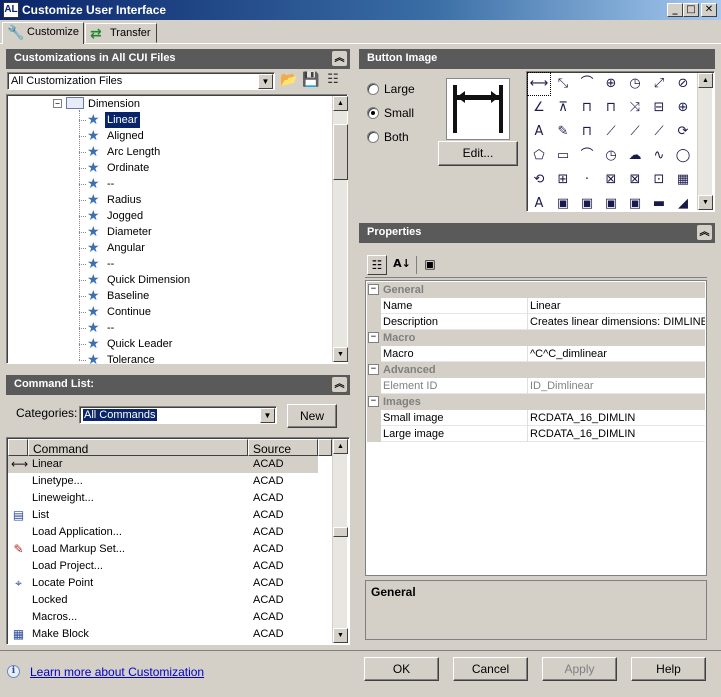  Describe the element at coordinates (129, 232) in the screenshot. I see `tree-item: Diameter` at that location.